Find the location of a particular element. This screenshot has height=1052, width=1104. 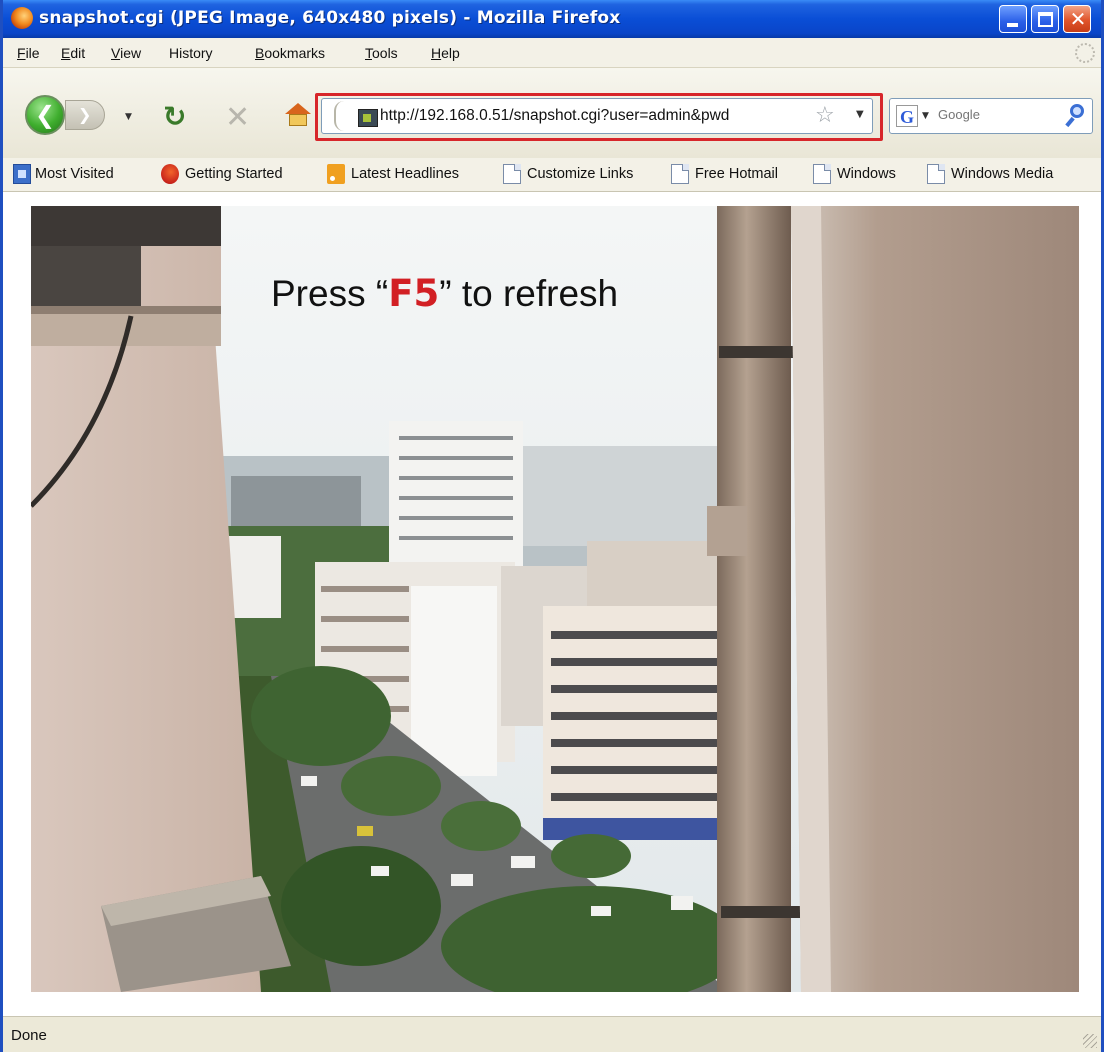

status-text: Done is located at coordinates (29, 1035).